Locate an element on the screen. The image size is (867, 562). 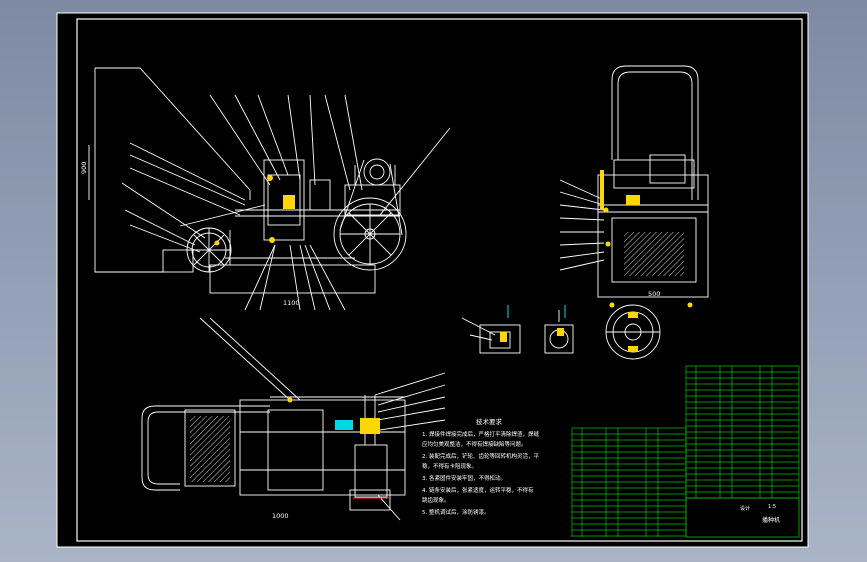
tech-req-title: 技术要求 is located at coordinates (489, 421).